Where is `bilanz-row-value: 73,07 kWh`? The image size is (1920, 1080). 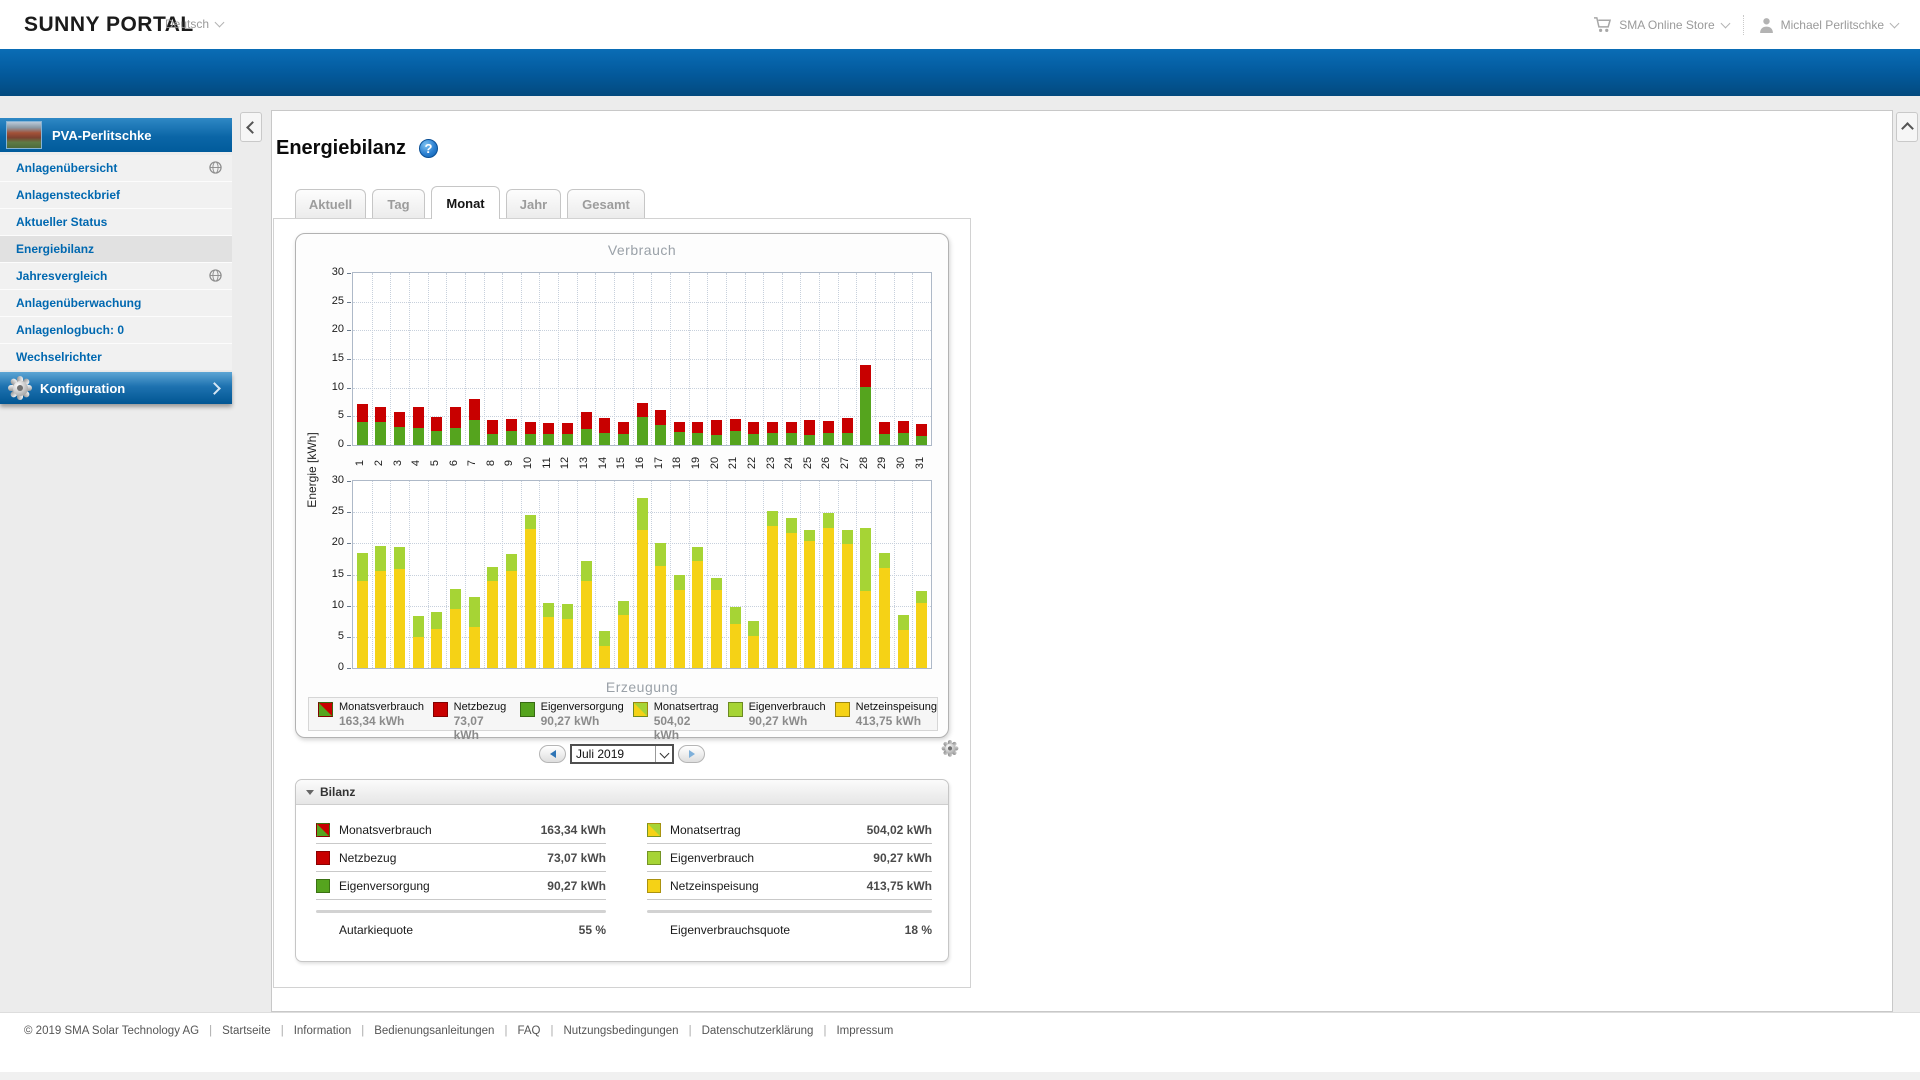
bilanz-row-value: 73,07 kWh is located at coordinates (576, 857).